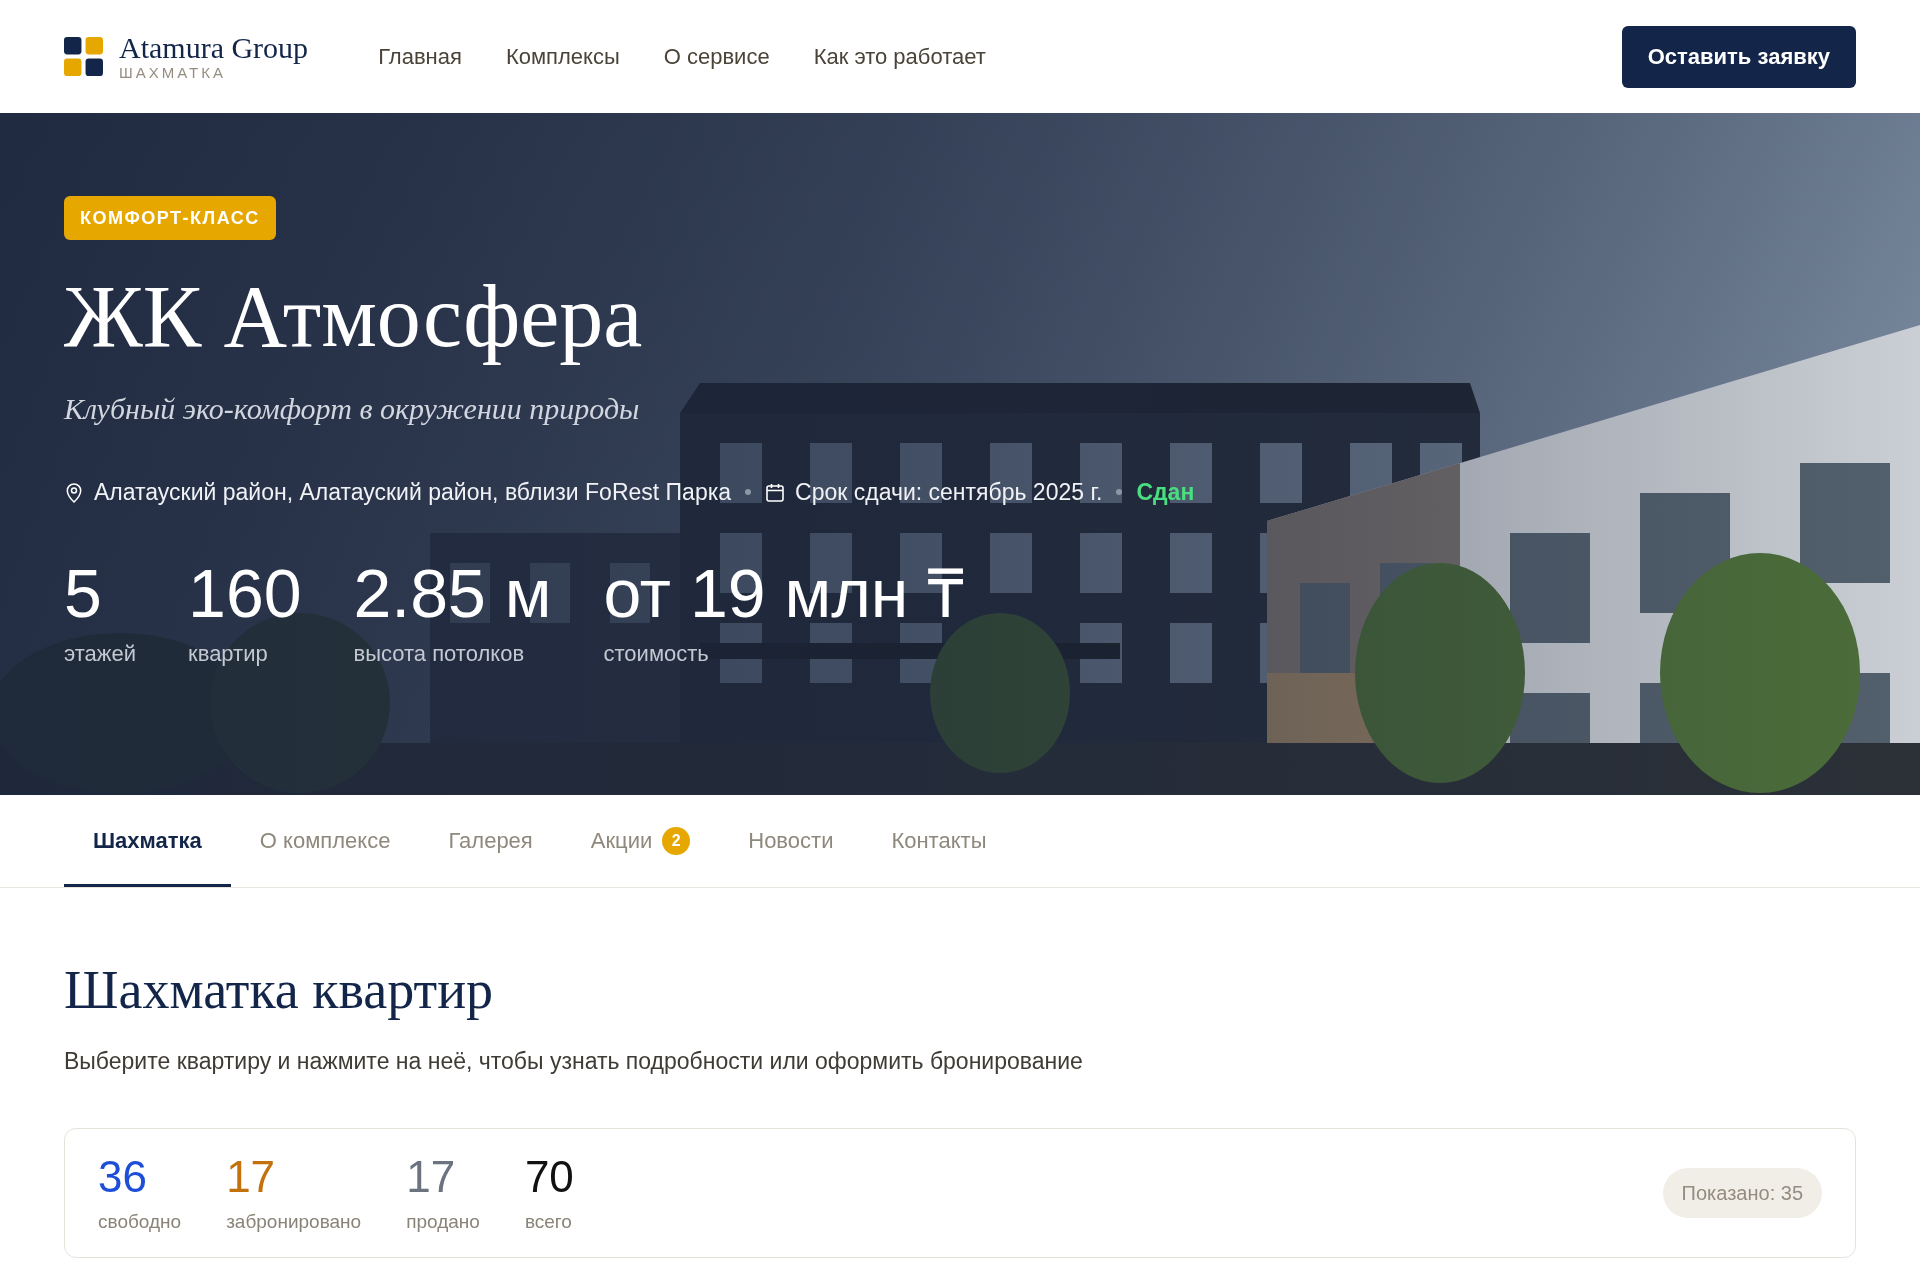 This screenshot has height=1280, width=1920. I want to click on complex-title: ЖК Атмосфера, so click(353, 316).